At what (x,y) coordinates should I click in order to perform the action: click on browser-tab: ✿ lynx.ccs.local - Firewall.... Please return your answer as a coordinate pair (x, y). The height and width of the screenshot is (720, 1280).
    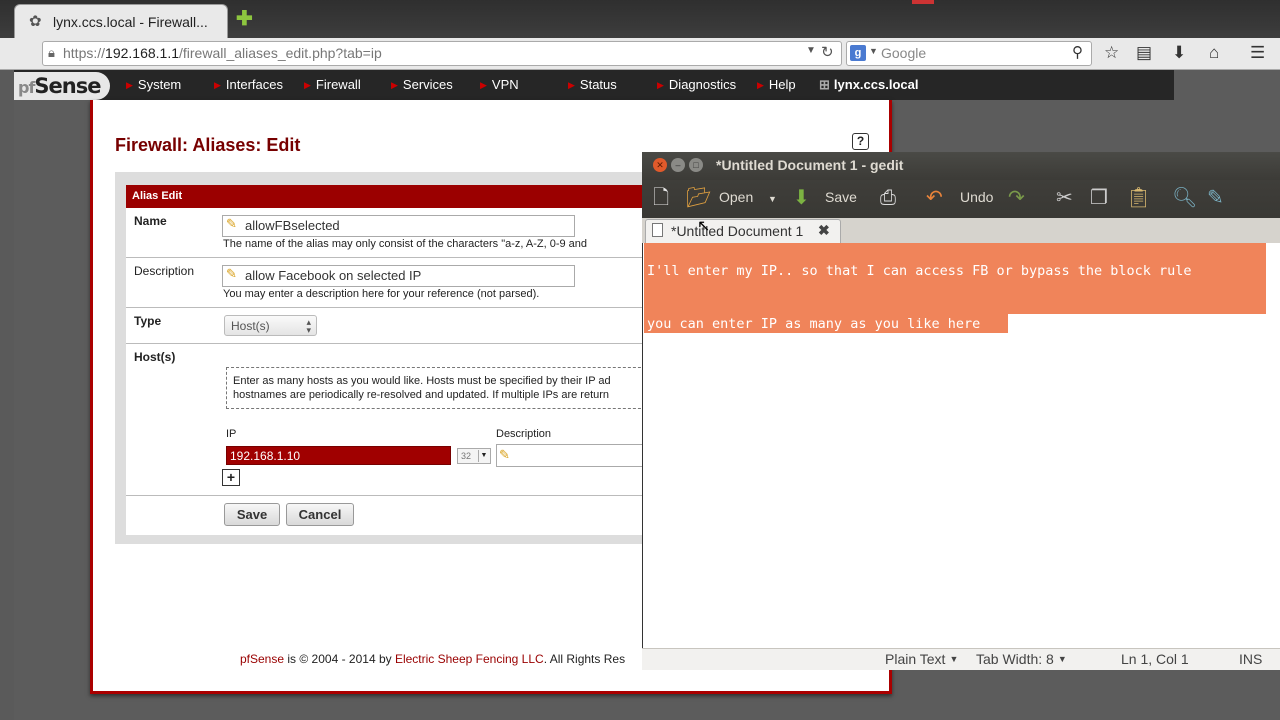
    Looking at the image, I should click on (121, 21).